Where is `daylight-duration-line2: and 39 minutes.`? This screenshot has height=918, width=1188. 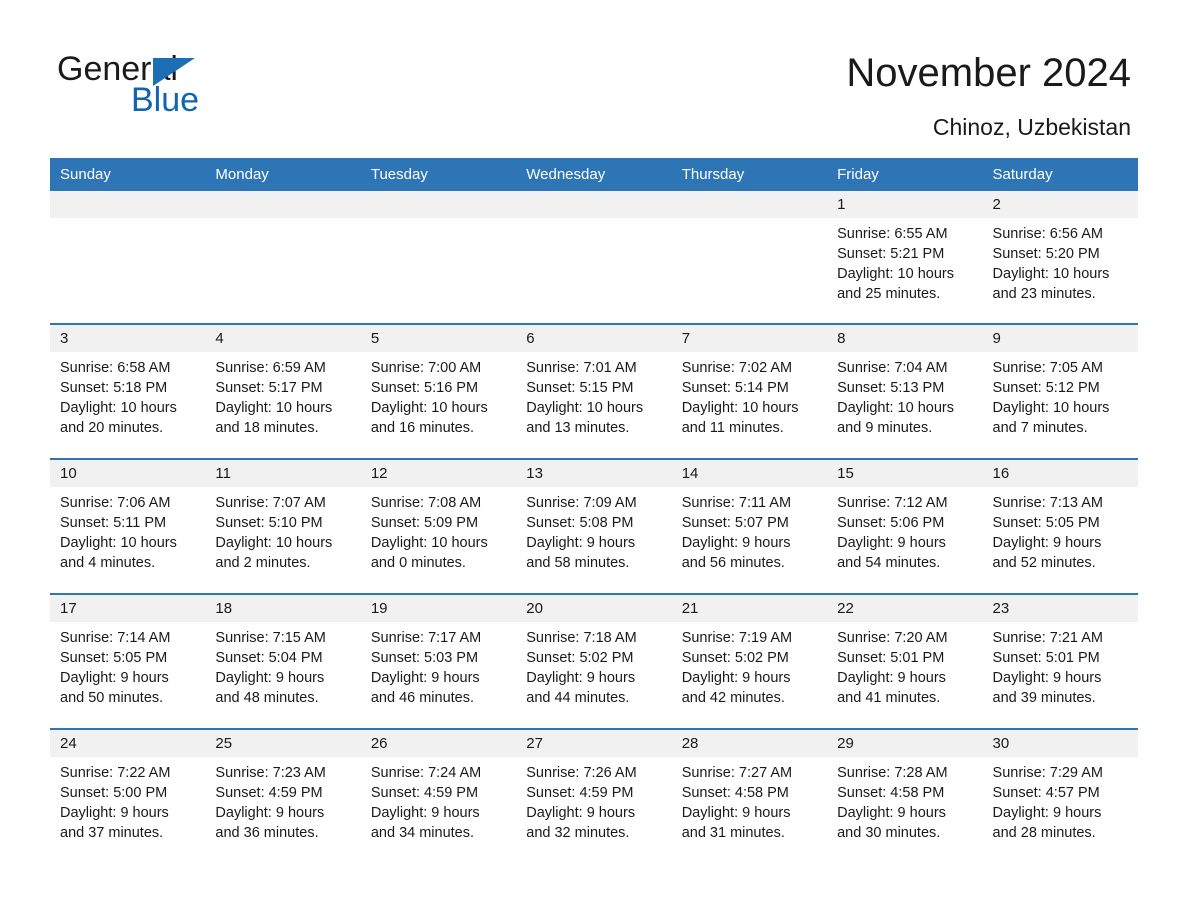 daylight-duration-line2: and 39 minutes. is located at coordinates (1044, 698).